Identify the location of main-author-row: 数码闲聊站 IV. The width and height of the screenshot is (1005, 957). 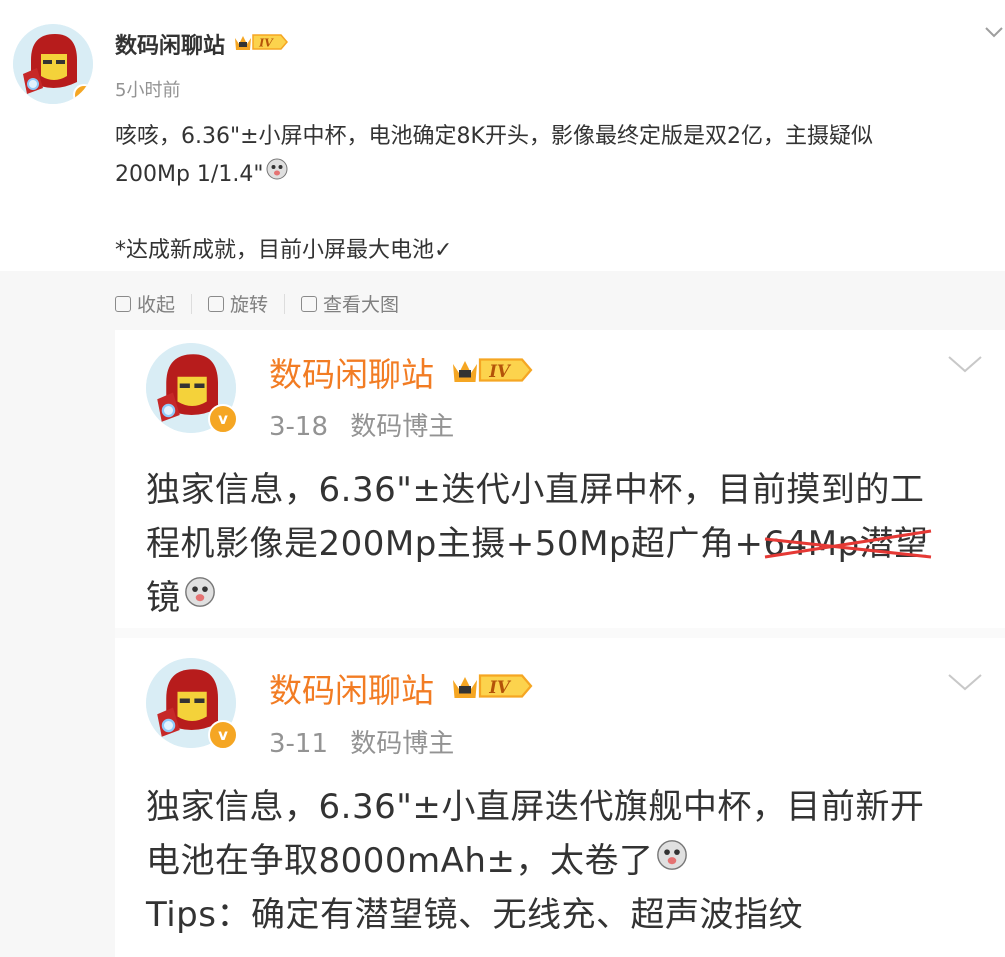
(202, 44).